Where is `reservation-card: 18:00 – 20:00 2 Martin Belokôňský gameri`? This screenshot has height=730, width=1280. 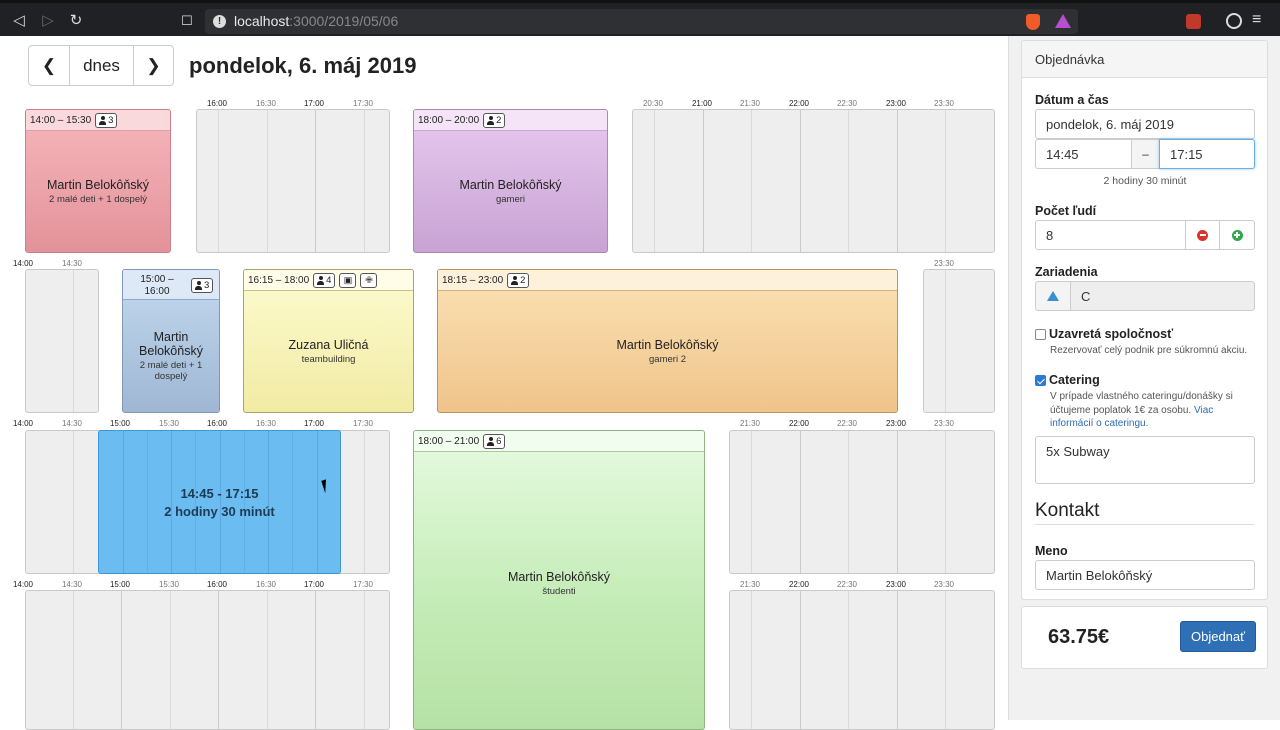 reservation-card: 18:00 – 20:00 2 Martin Belokôňský gameri is located at coordinates (510, 181).